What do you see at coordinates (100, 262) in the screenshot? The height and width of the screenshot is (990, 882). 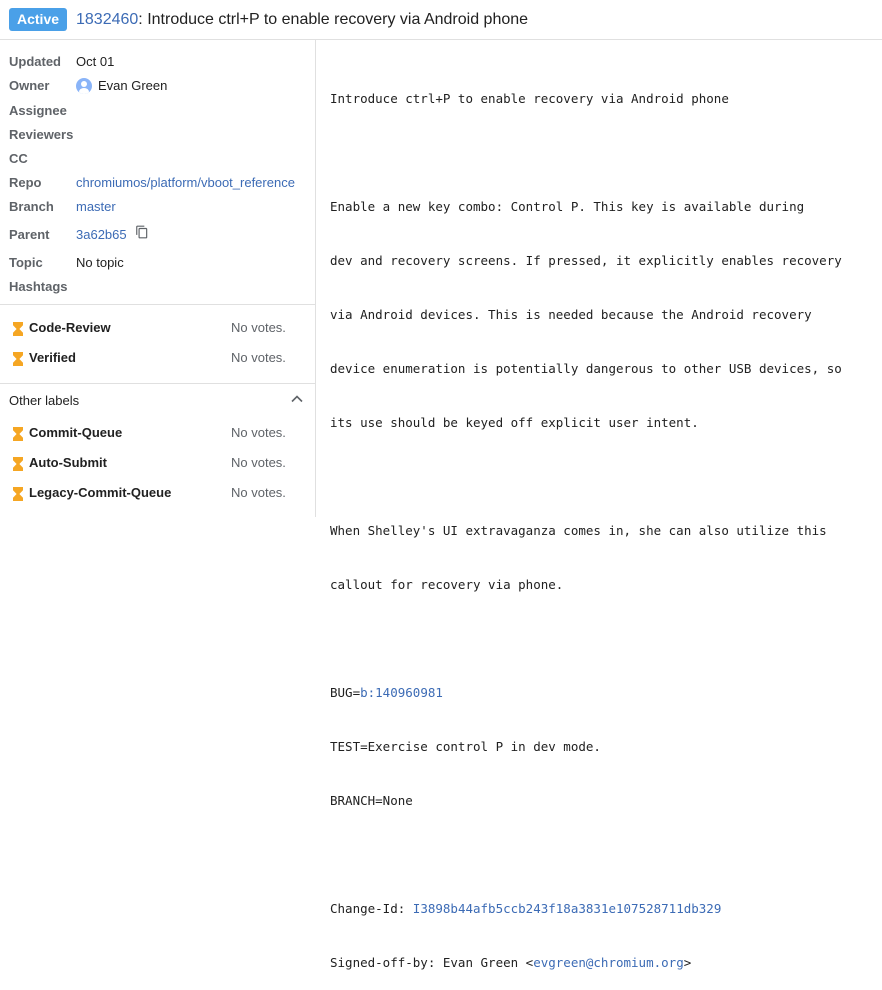 I see `topic-value: No topic` at bounding box center [100, 262].